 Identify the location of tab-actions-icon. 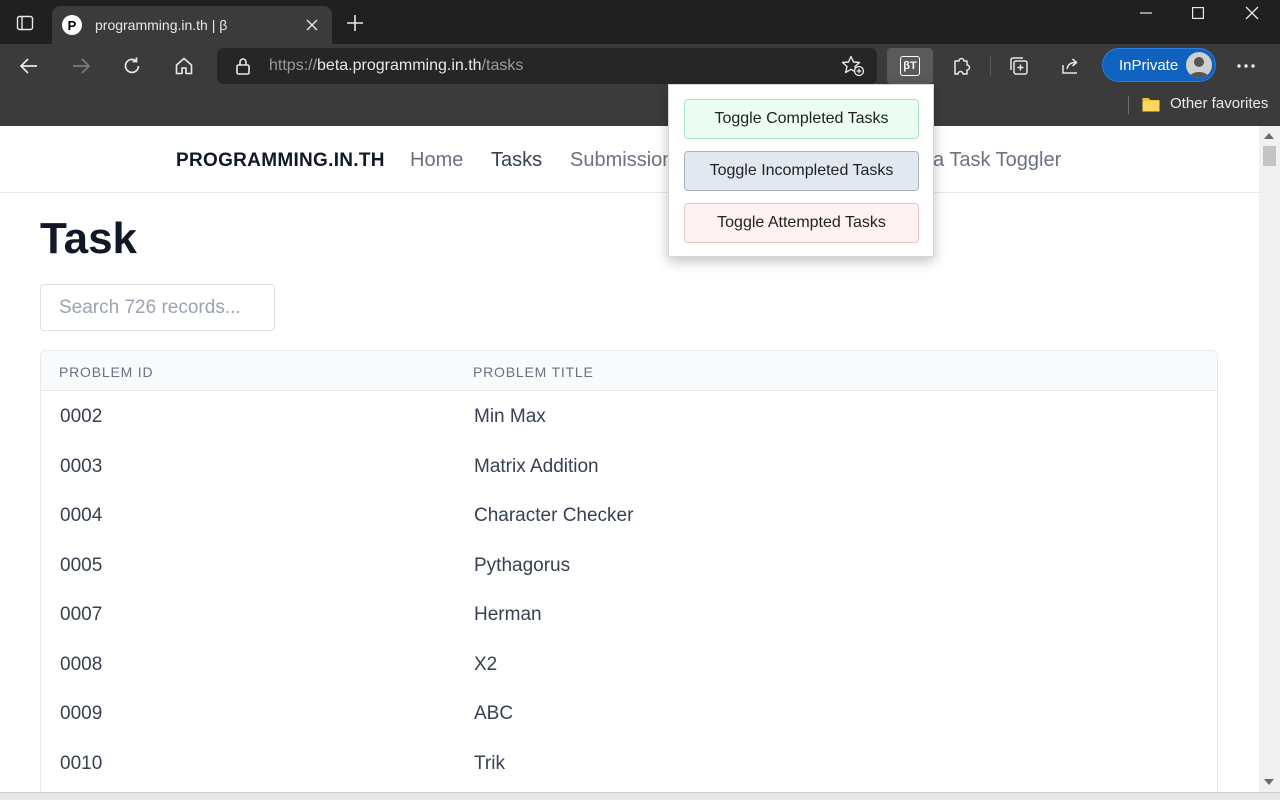
(25, 23).